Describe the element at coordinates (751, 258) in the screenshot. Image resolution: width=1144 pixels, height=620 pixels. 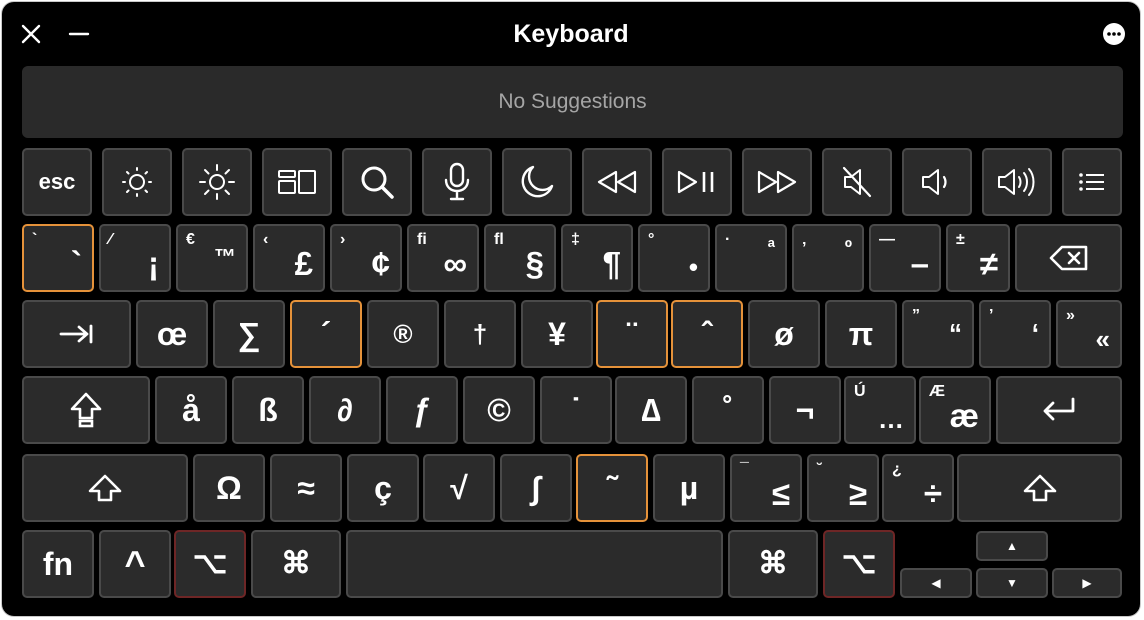
I see `key-9: · ª` at that location.